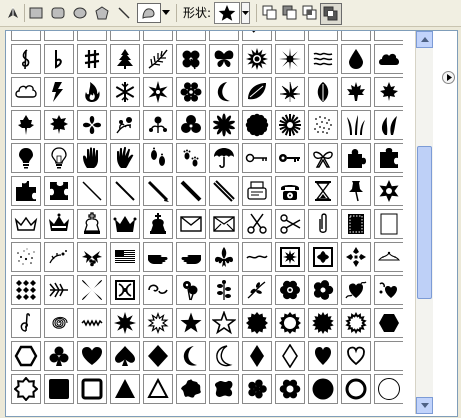 Image resolution: width=461 pixels, height=418 pixels. I want to click on shape-floral-ornament, so click(125, 125).